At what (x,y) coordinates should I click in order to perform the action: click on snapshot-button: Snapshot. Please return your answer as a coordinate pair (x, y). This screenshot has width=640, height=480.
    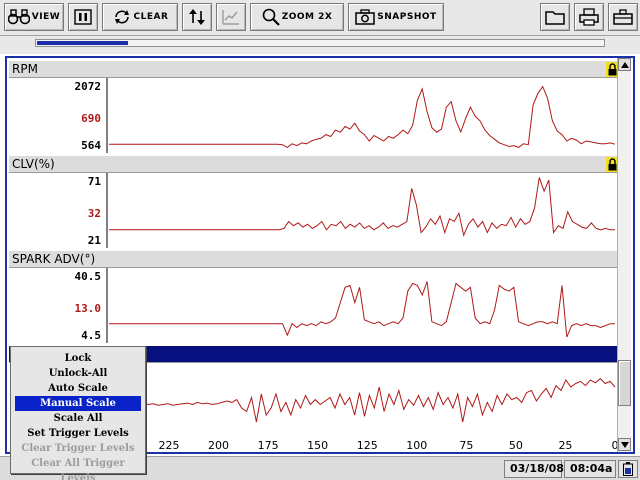
    Looking at the image, I should click on (396, 17).